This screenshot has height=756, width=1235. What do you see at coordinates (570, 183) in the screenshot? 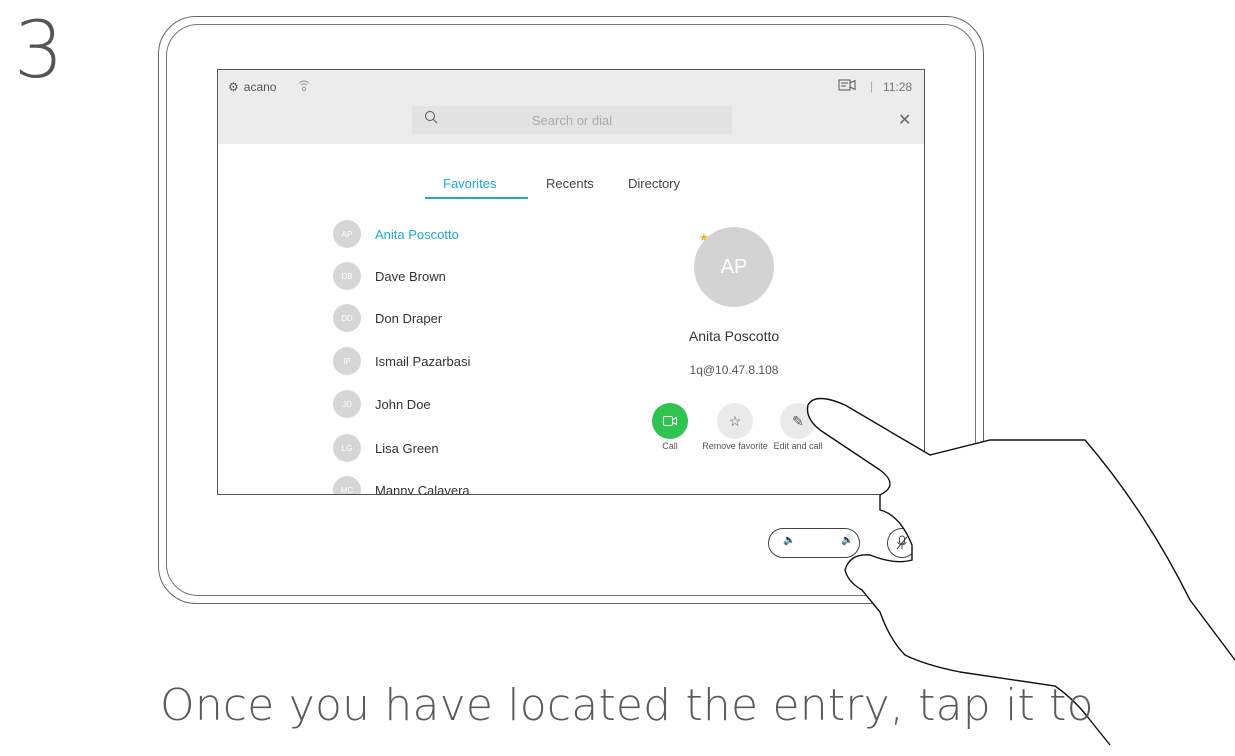
I see `tab-recents: Recents` at bounding box center [570, 183].